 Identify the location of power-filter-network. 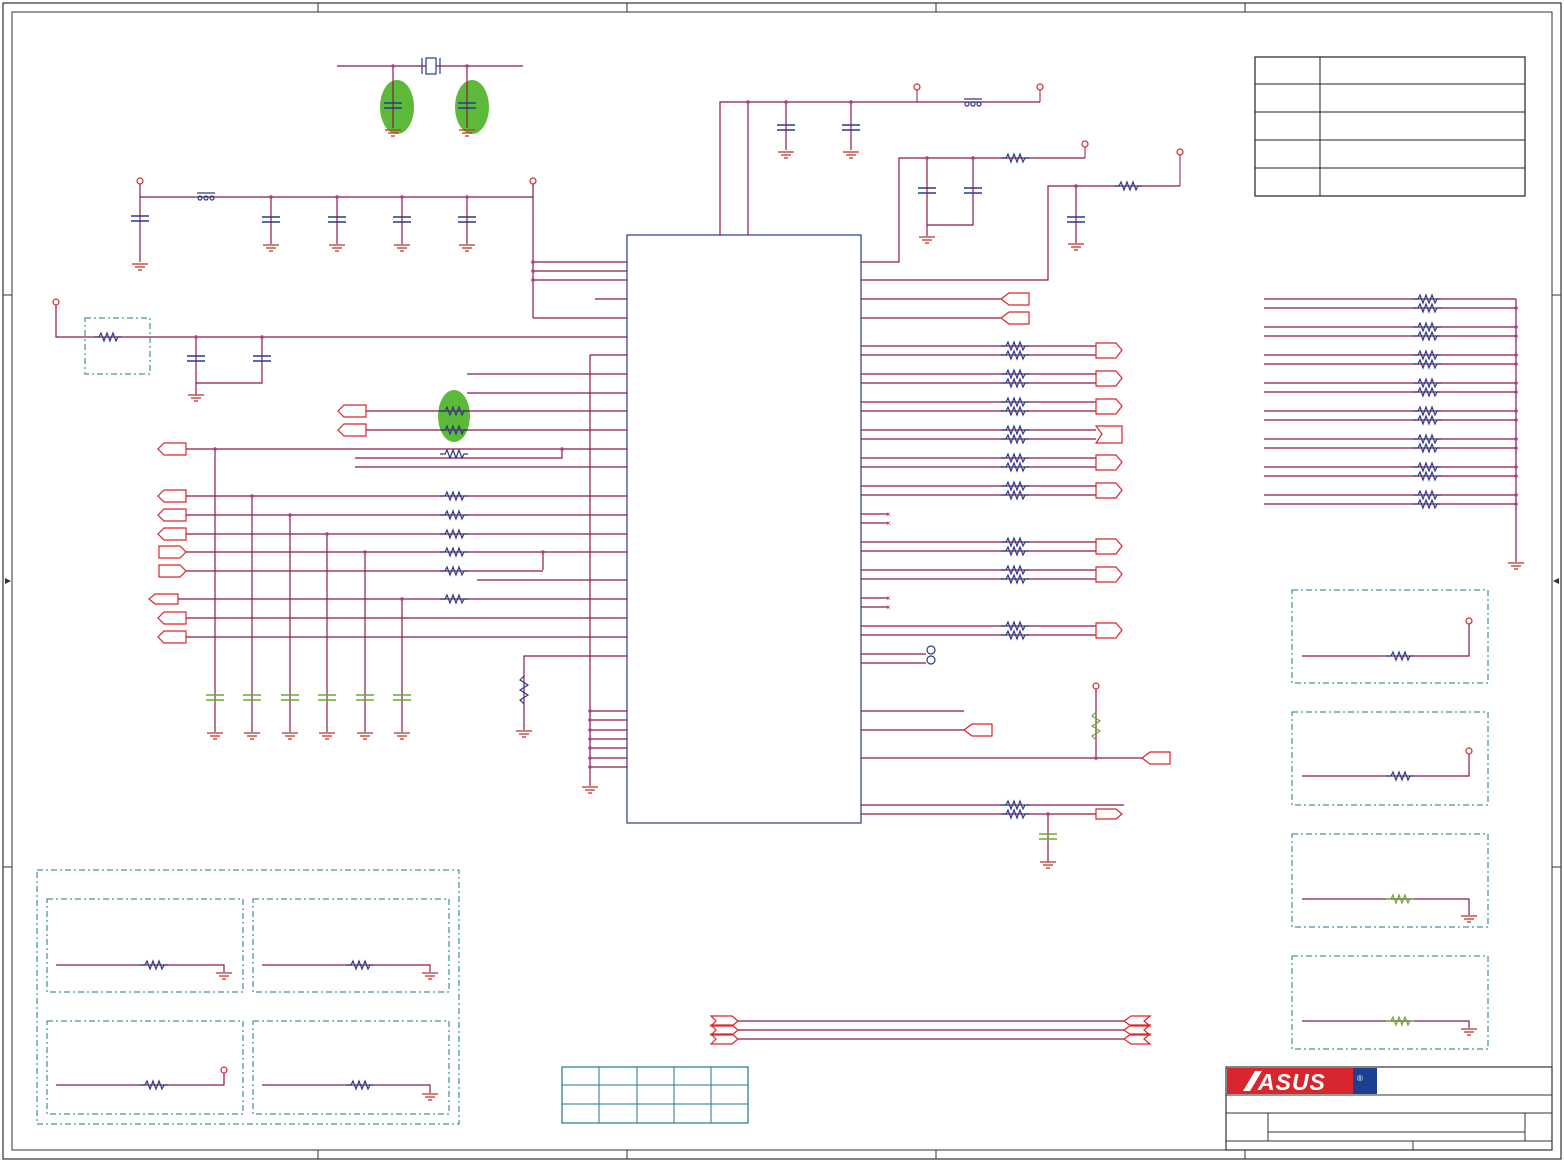
(378, 248).